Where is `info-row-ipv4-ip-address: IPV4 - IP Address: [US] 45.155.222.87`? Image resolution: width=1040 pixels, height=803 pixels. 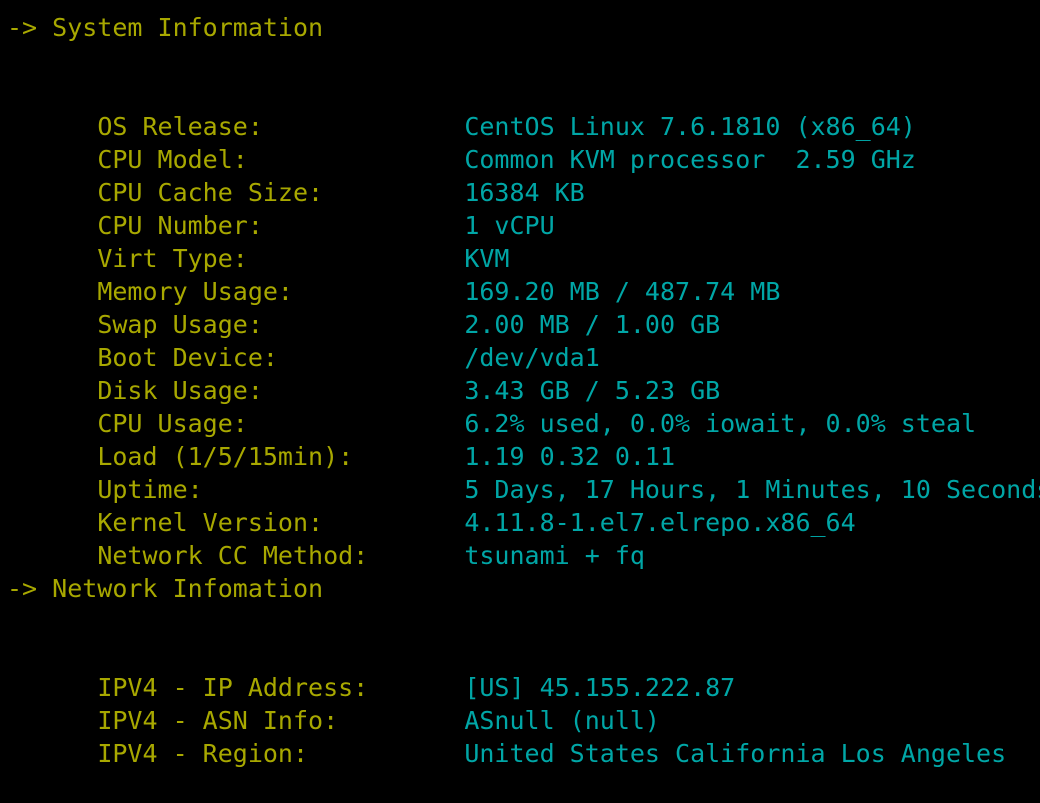 info-row-ipv4-ip-address: IPV4 - IP Address: [US] 45.155.222.87 is located at coordinates (523, 670).